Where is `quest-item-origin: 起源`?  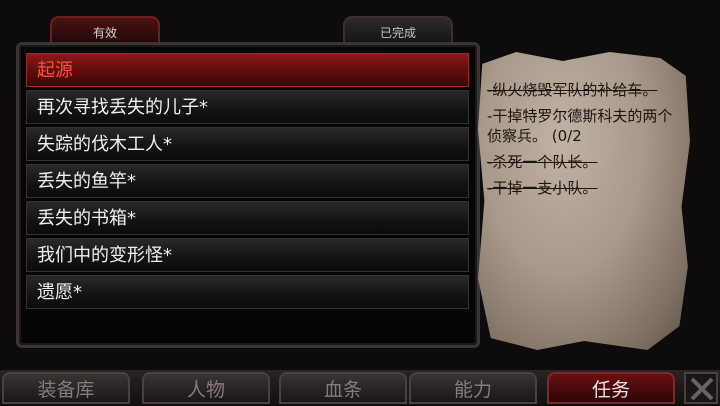 quest-item-origin: 起源 is located at coordinates (247, 70).